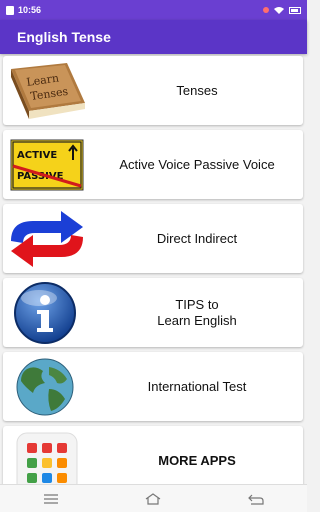 The width and height of the screenshot is (320, 512). I want to click on menu-item-label: MORE APPS, so click(197, 460).